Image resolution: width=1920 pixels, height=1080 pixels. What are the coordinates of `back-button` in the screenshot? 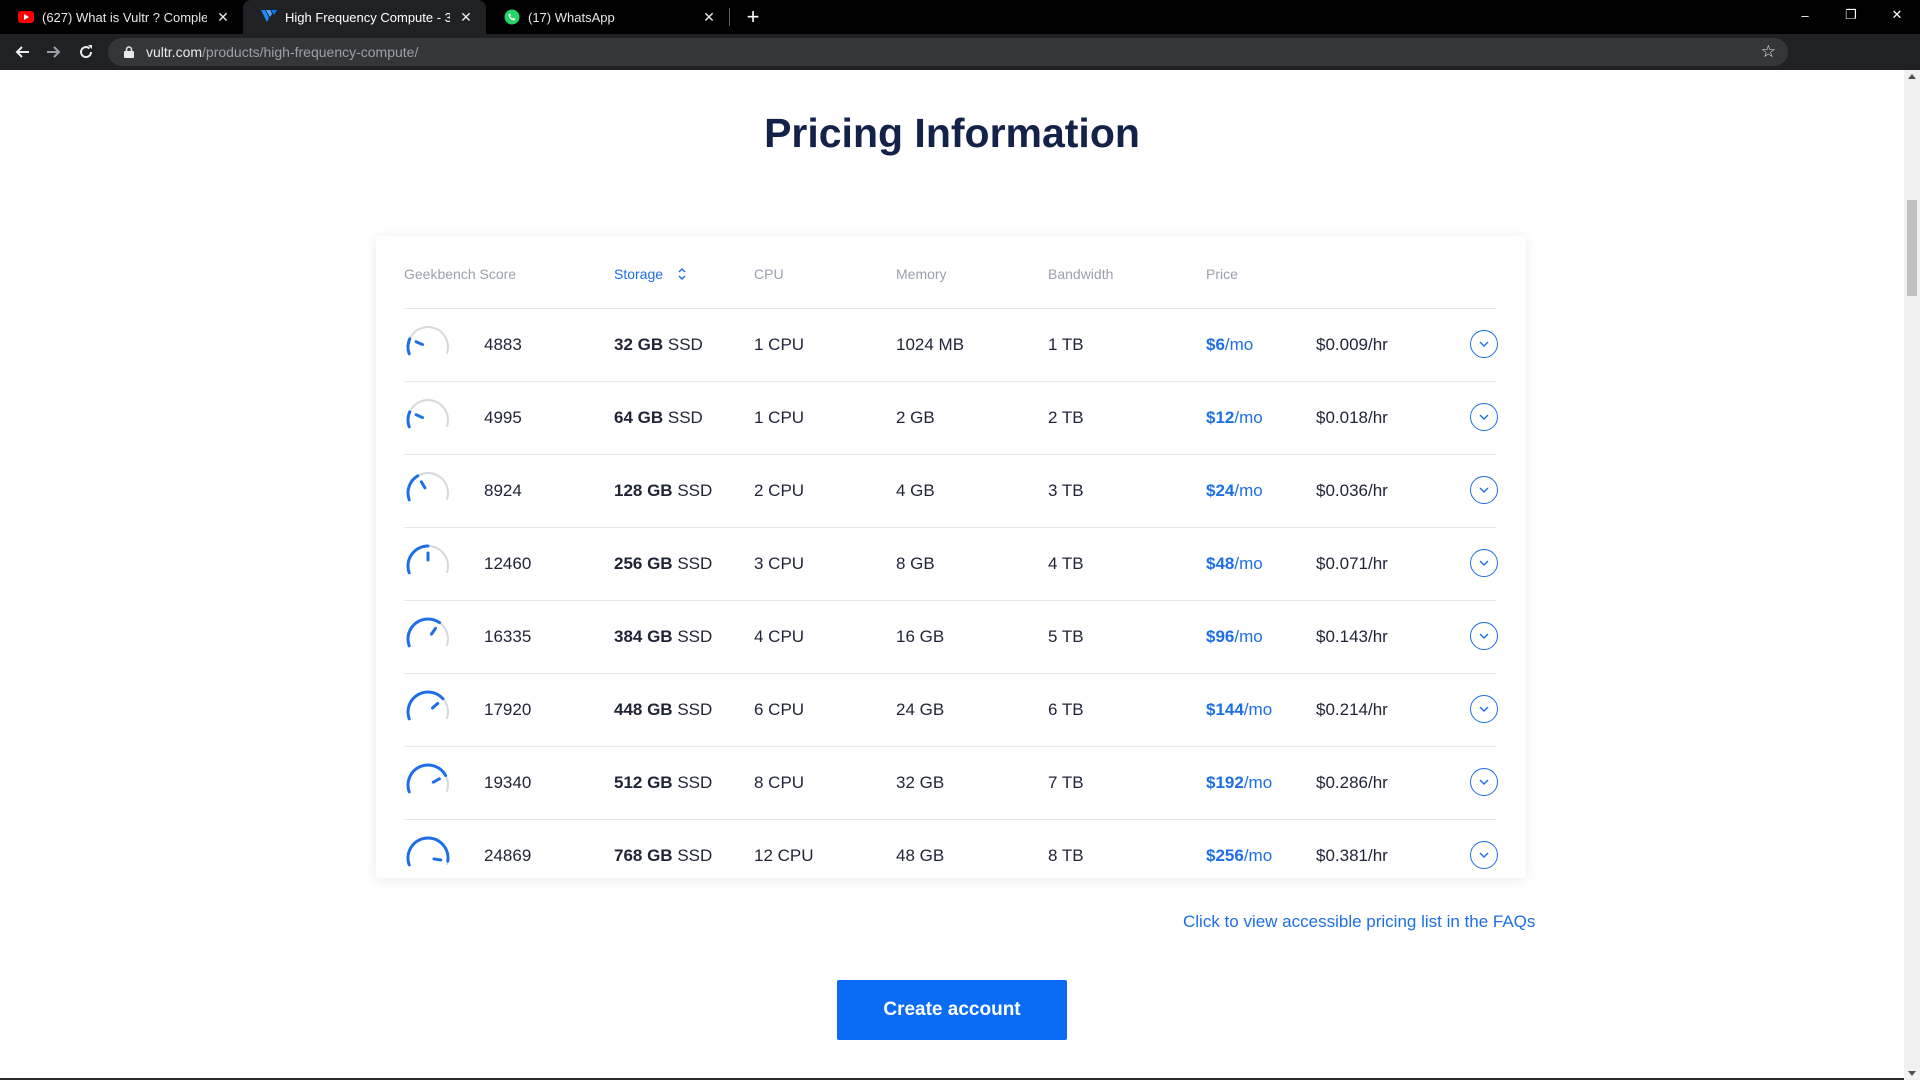 It's located at (22, 52).